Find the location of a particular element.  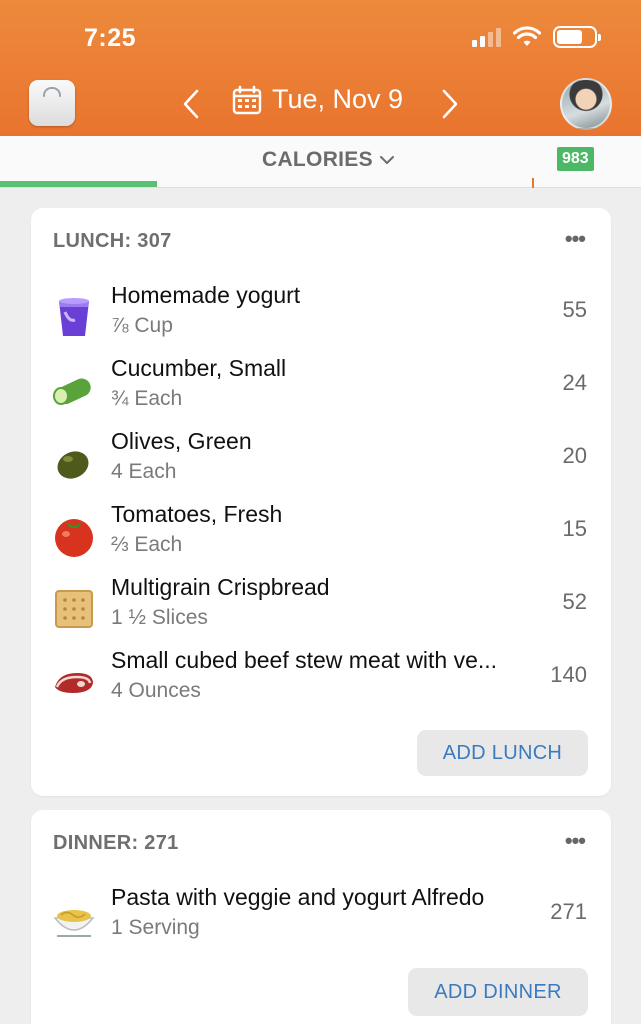

food-name: Tomatoes, Fresh is located at coordinates (197, 514).